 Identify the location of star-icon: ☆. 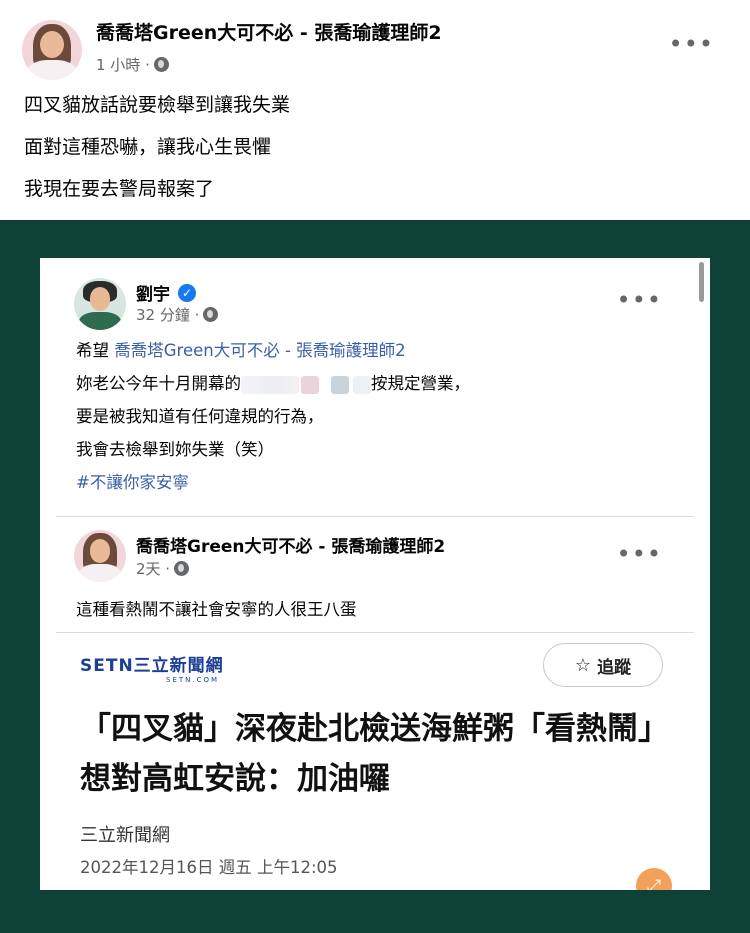
(583, 665).